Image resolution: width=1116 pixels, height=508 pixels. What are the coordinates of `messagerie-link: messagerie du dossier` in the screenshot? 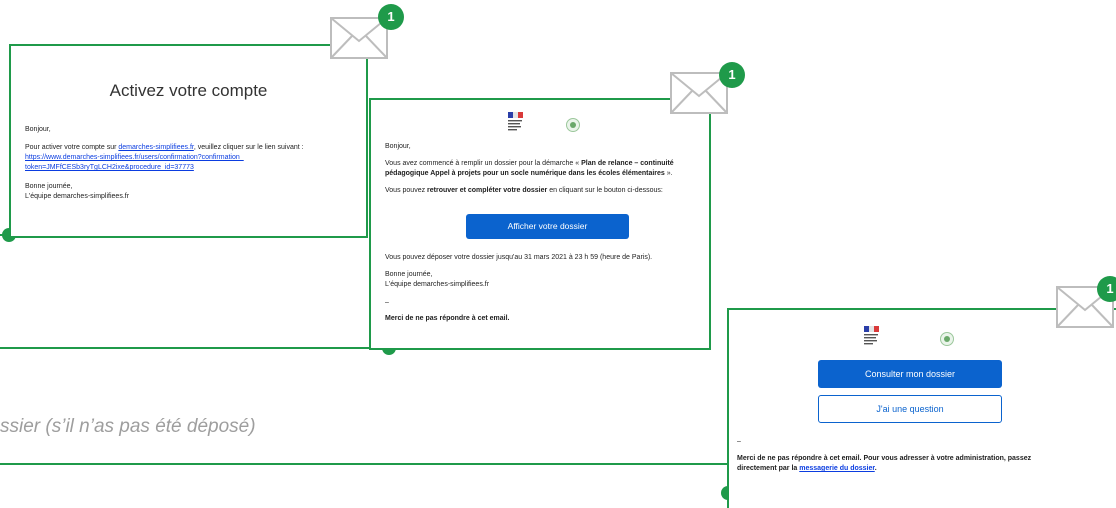 It's located at (836, 468).